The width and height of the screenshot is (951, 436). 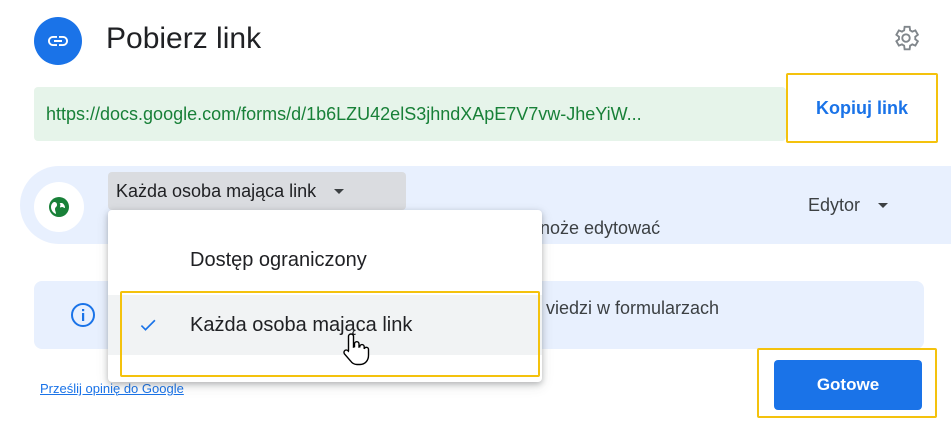 I want to click on access-description: noże edytować, so click(x=600, y=228).